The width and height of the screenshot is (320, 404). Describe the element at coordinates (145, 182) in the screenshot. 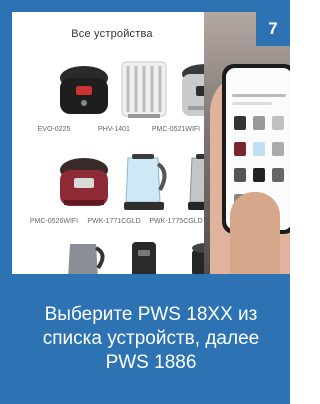

I see `kettle-glass-icon` at that location.